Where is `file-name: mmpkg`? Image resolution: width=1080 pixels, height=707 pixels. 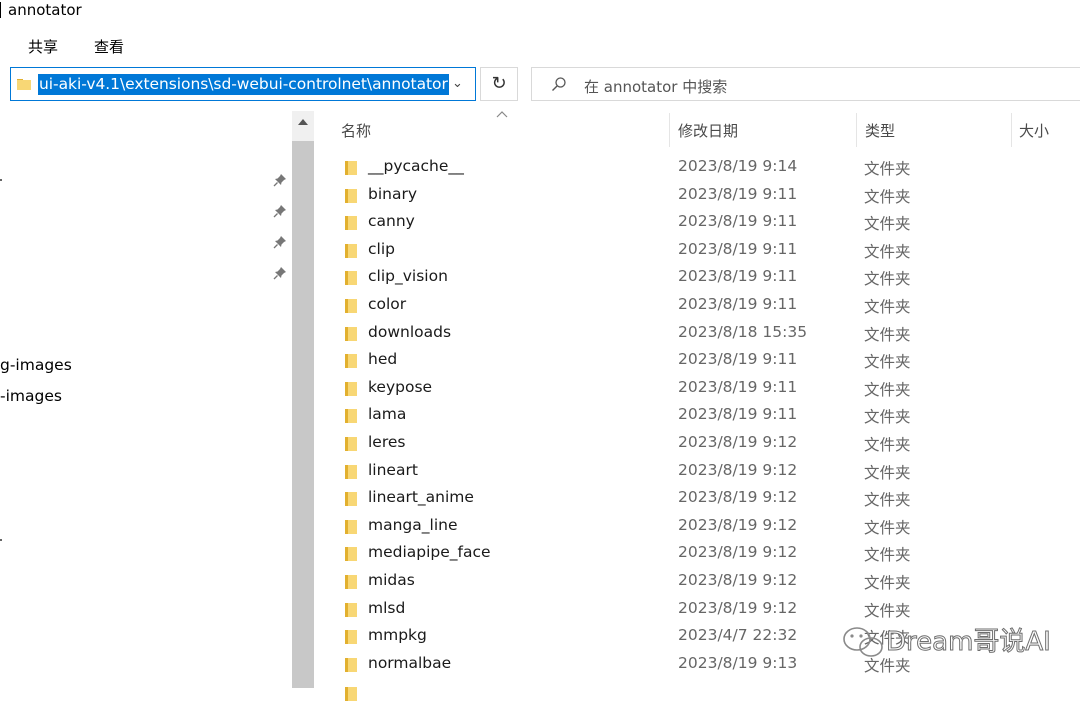 file-name: mmpkg is located at coordinates (397, 635).